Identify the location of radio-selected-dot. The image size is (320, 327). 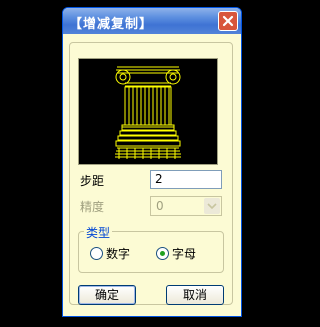
(162, 253).